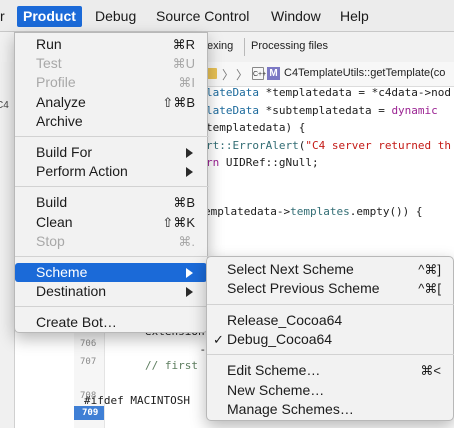 The width and height of the screenshot is (454, 428). What do you see at coordinates (186, 241) in the screenshot?
I see `menu-item-shortcut: ⌘.` at bounding box center [186, 241].